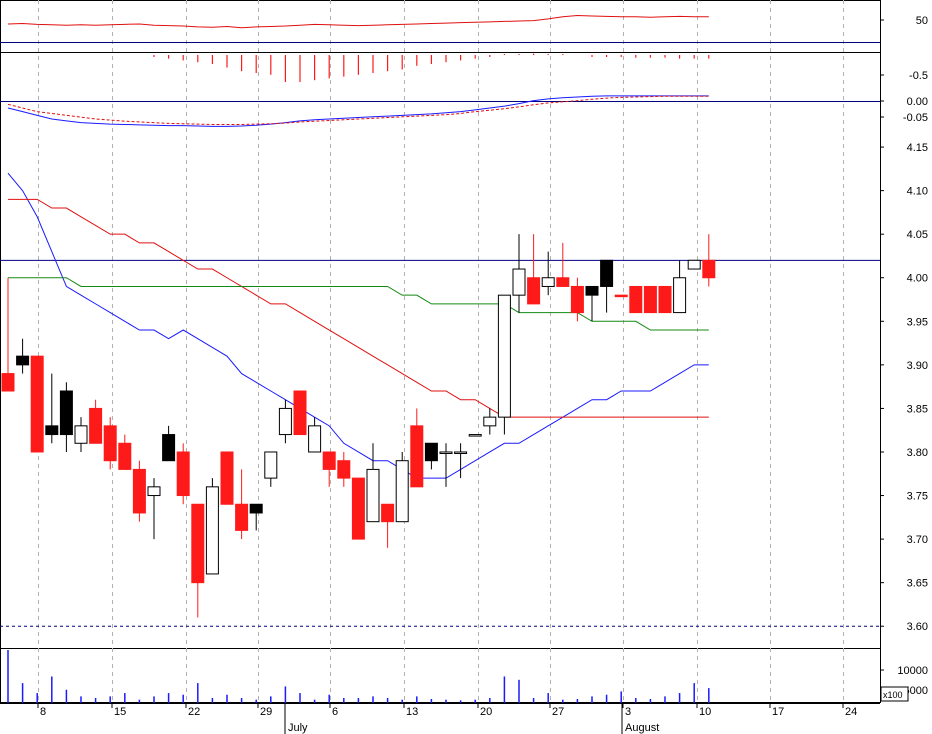 This screenshot has width=932, height=734. I want to click on macd-line, so click(358, 111).